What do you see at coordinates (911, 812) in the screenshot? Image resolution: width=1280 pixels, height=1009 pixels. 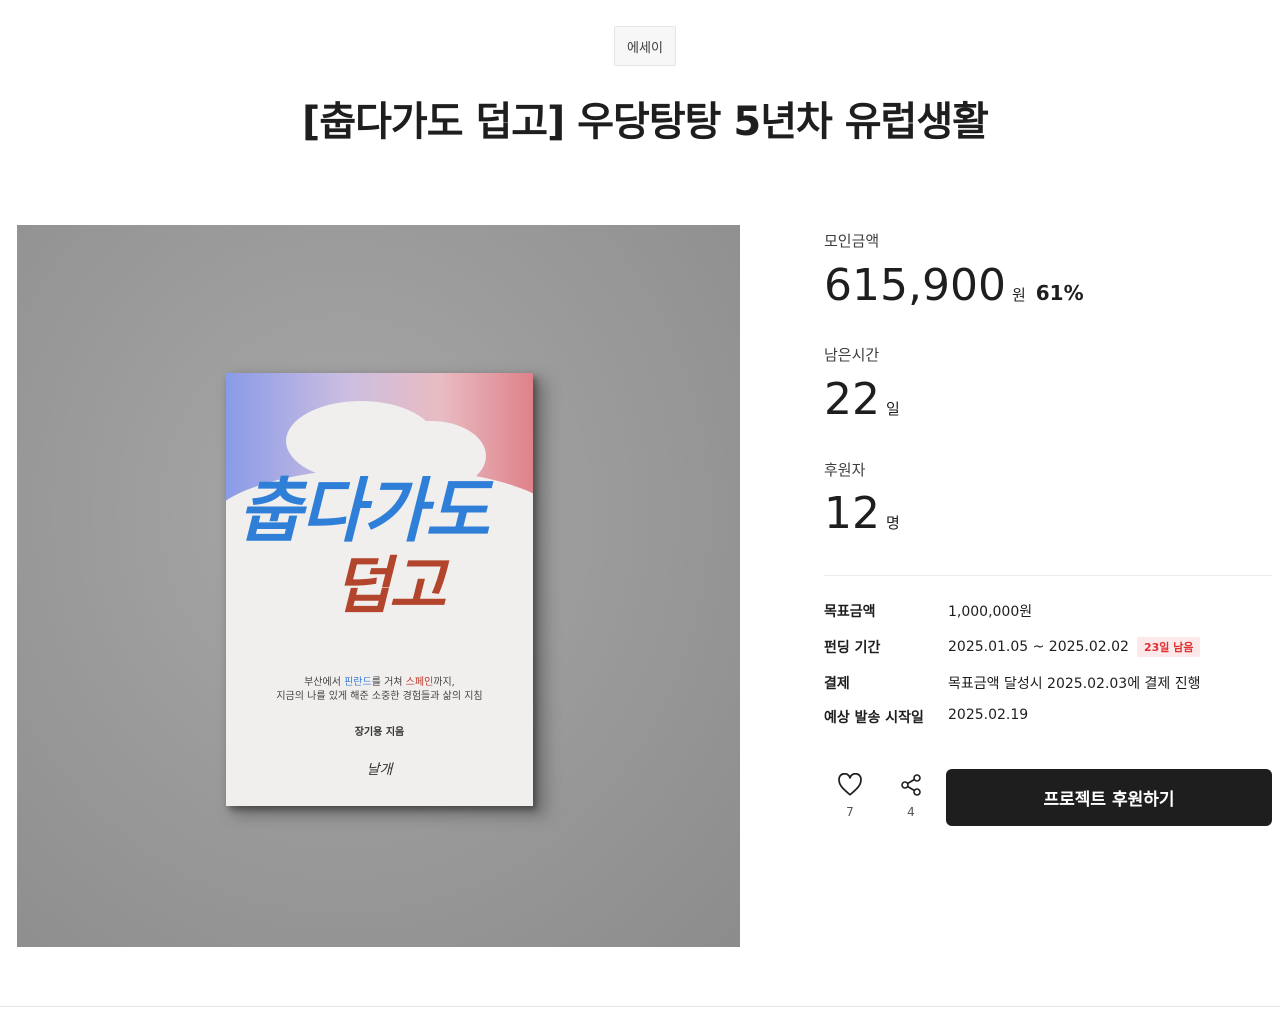 I see `share-count: 4` at bounding box center [911, 812].